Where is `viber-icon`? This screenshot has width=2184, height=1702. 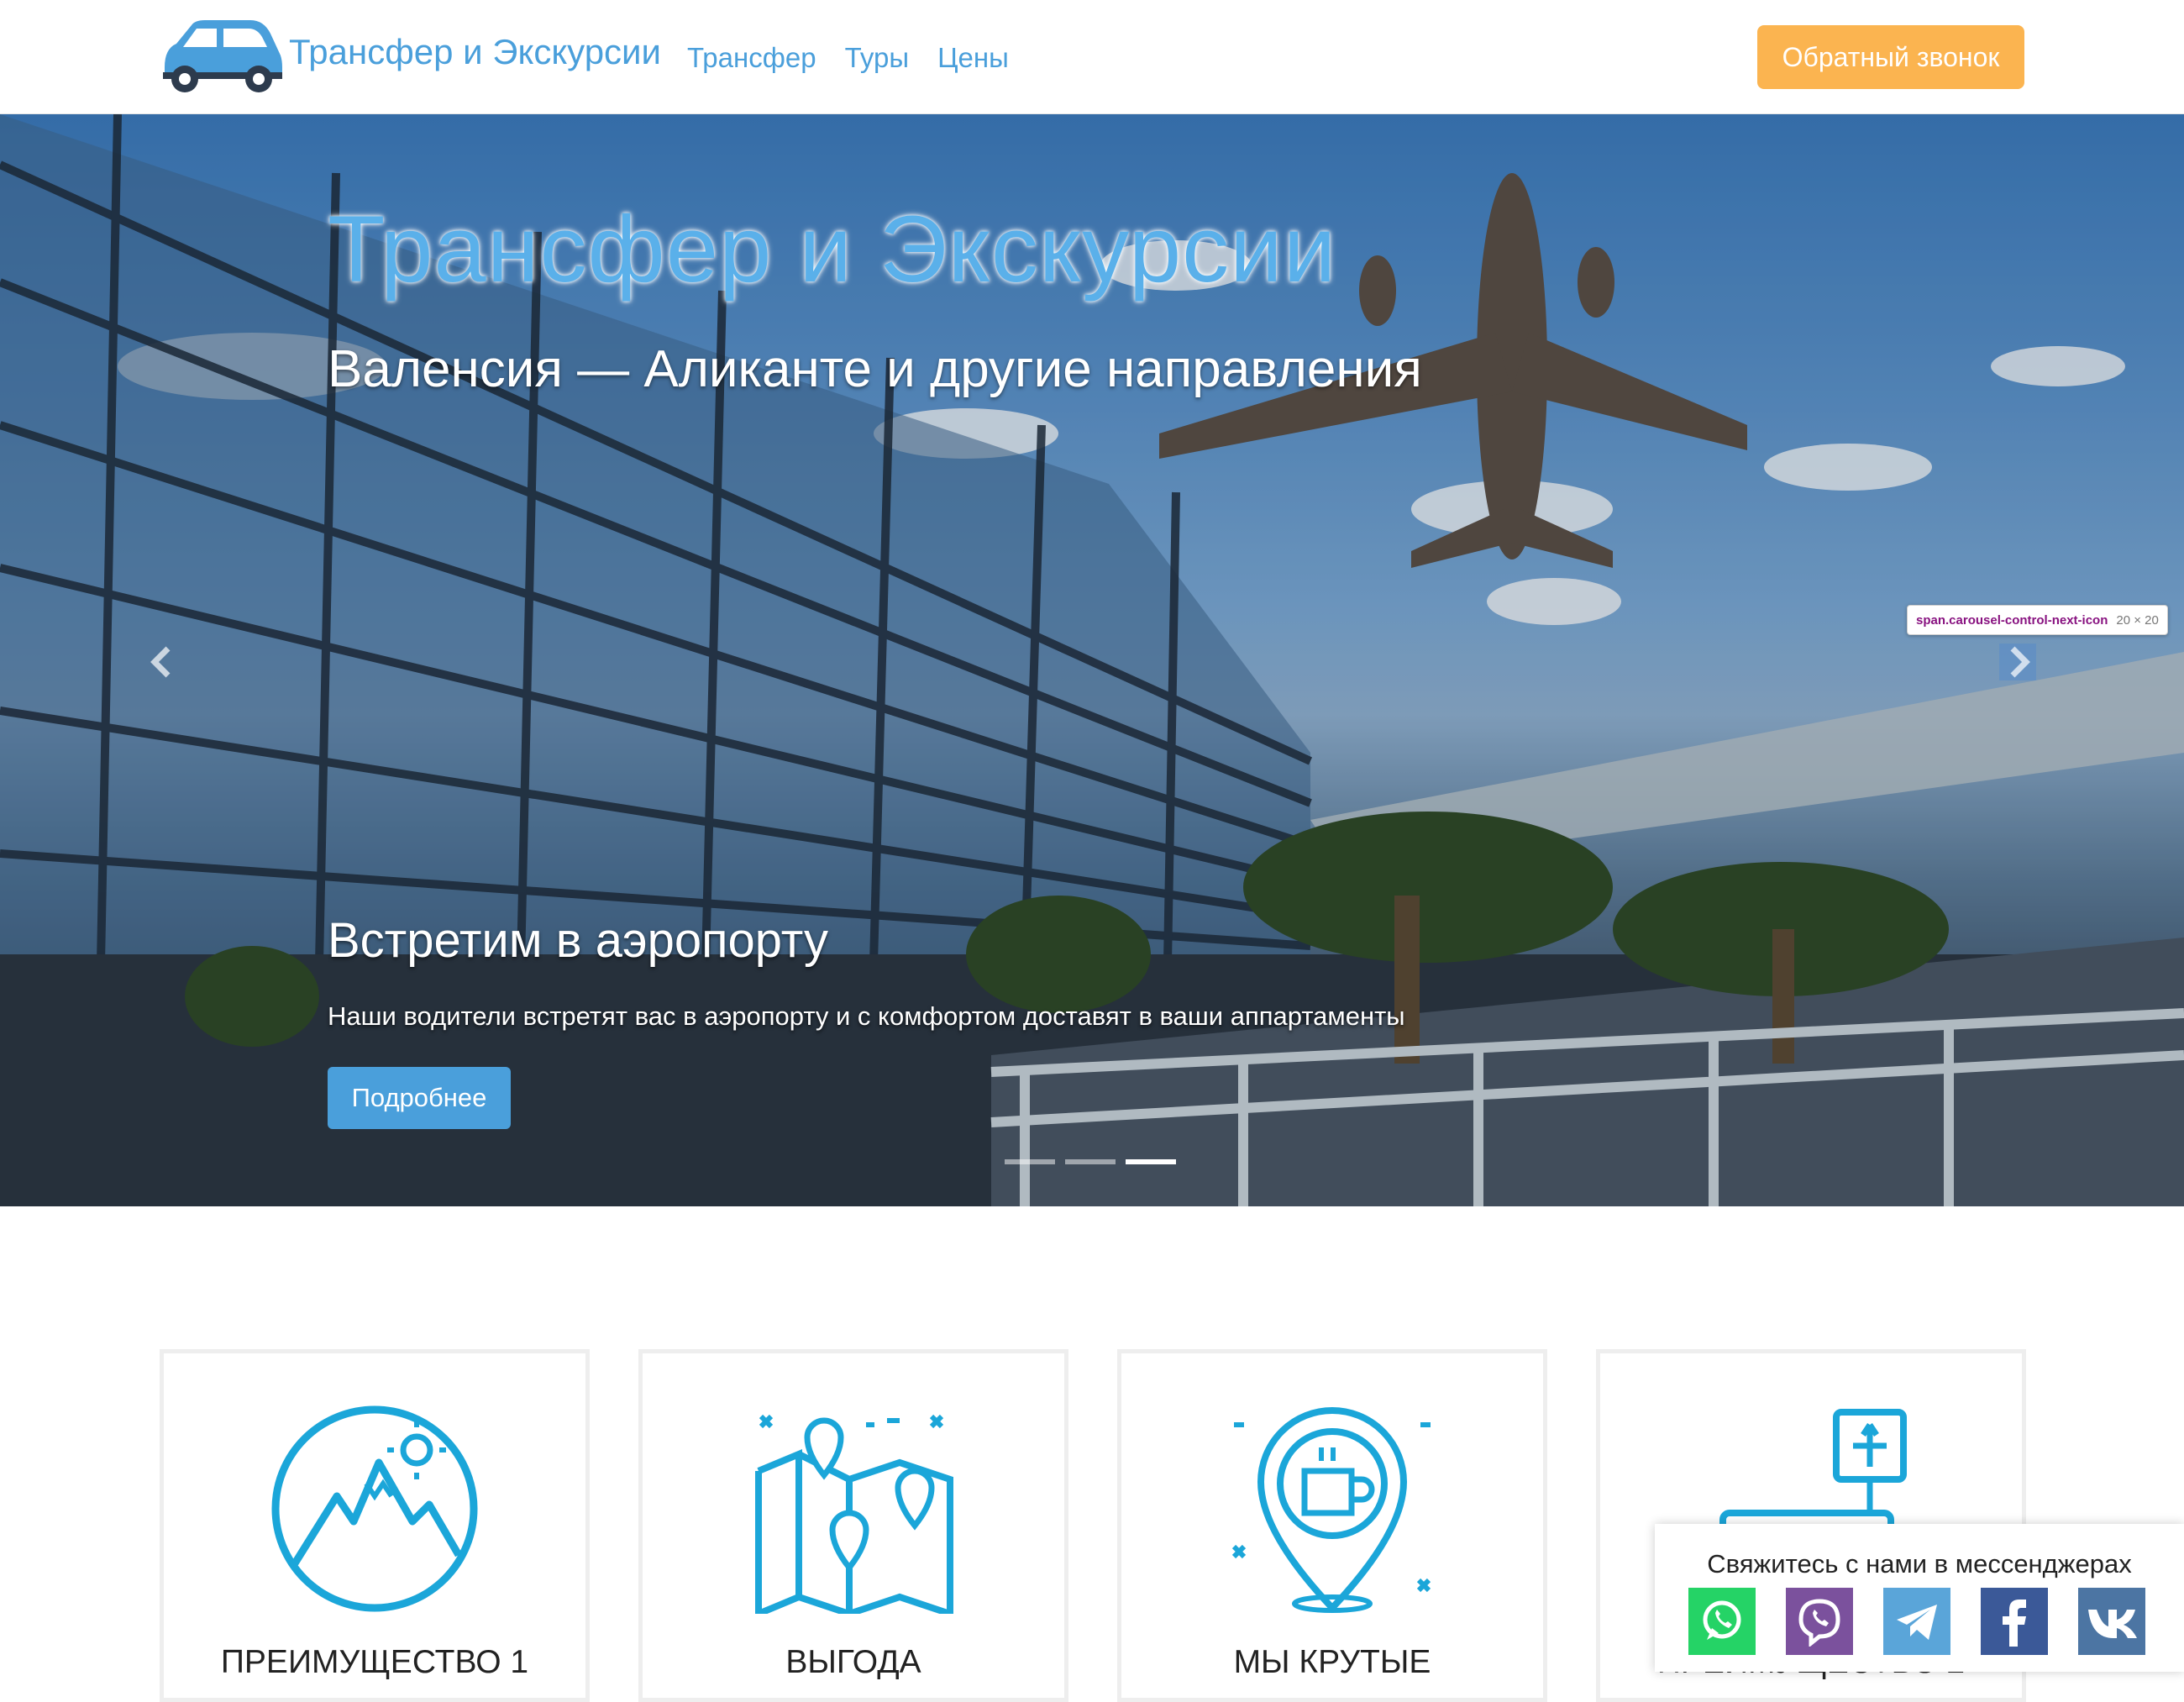
viber-icon is located at coordinates (1819, 1621).